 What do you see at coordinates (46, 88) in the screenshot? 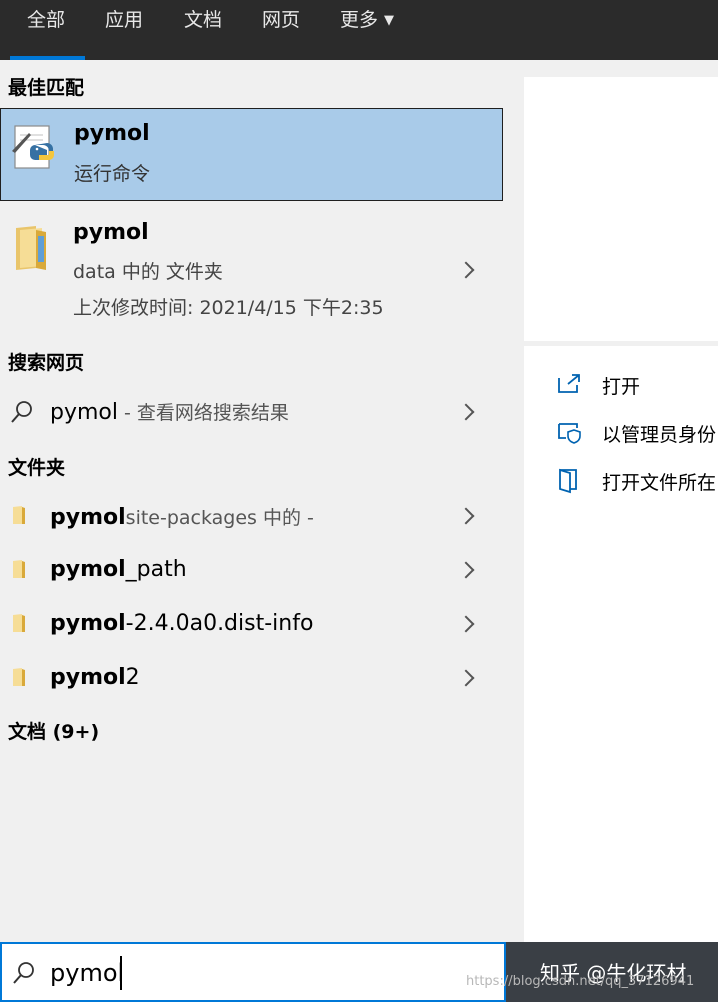
I see `section-best-match: 最佳匹配` at bounding box center [46, 88].